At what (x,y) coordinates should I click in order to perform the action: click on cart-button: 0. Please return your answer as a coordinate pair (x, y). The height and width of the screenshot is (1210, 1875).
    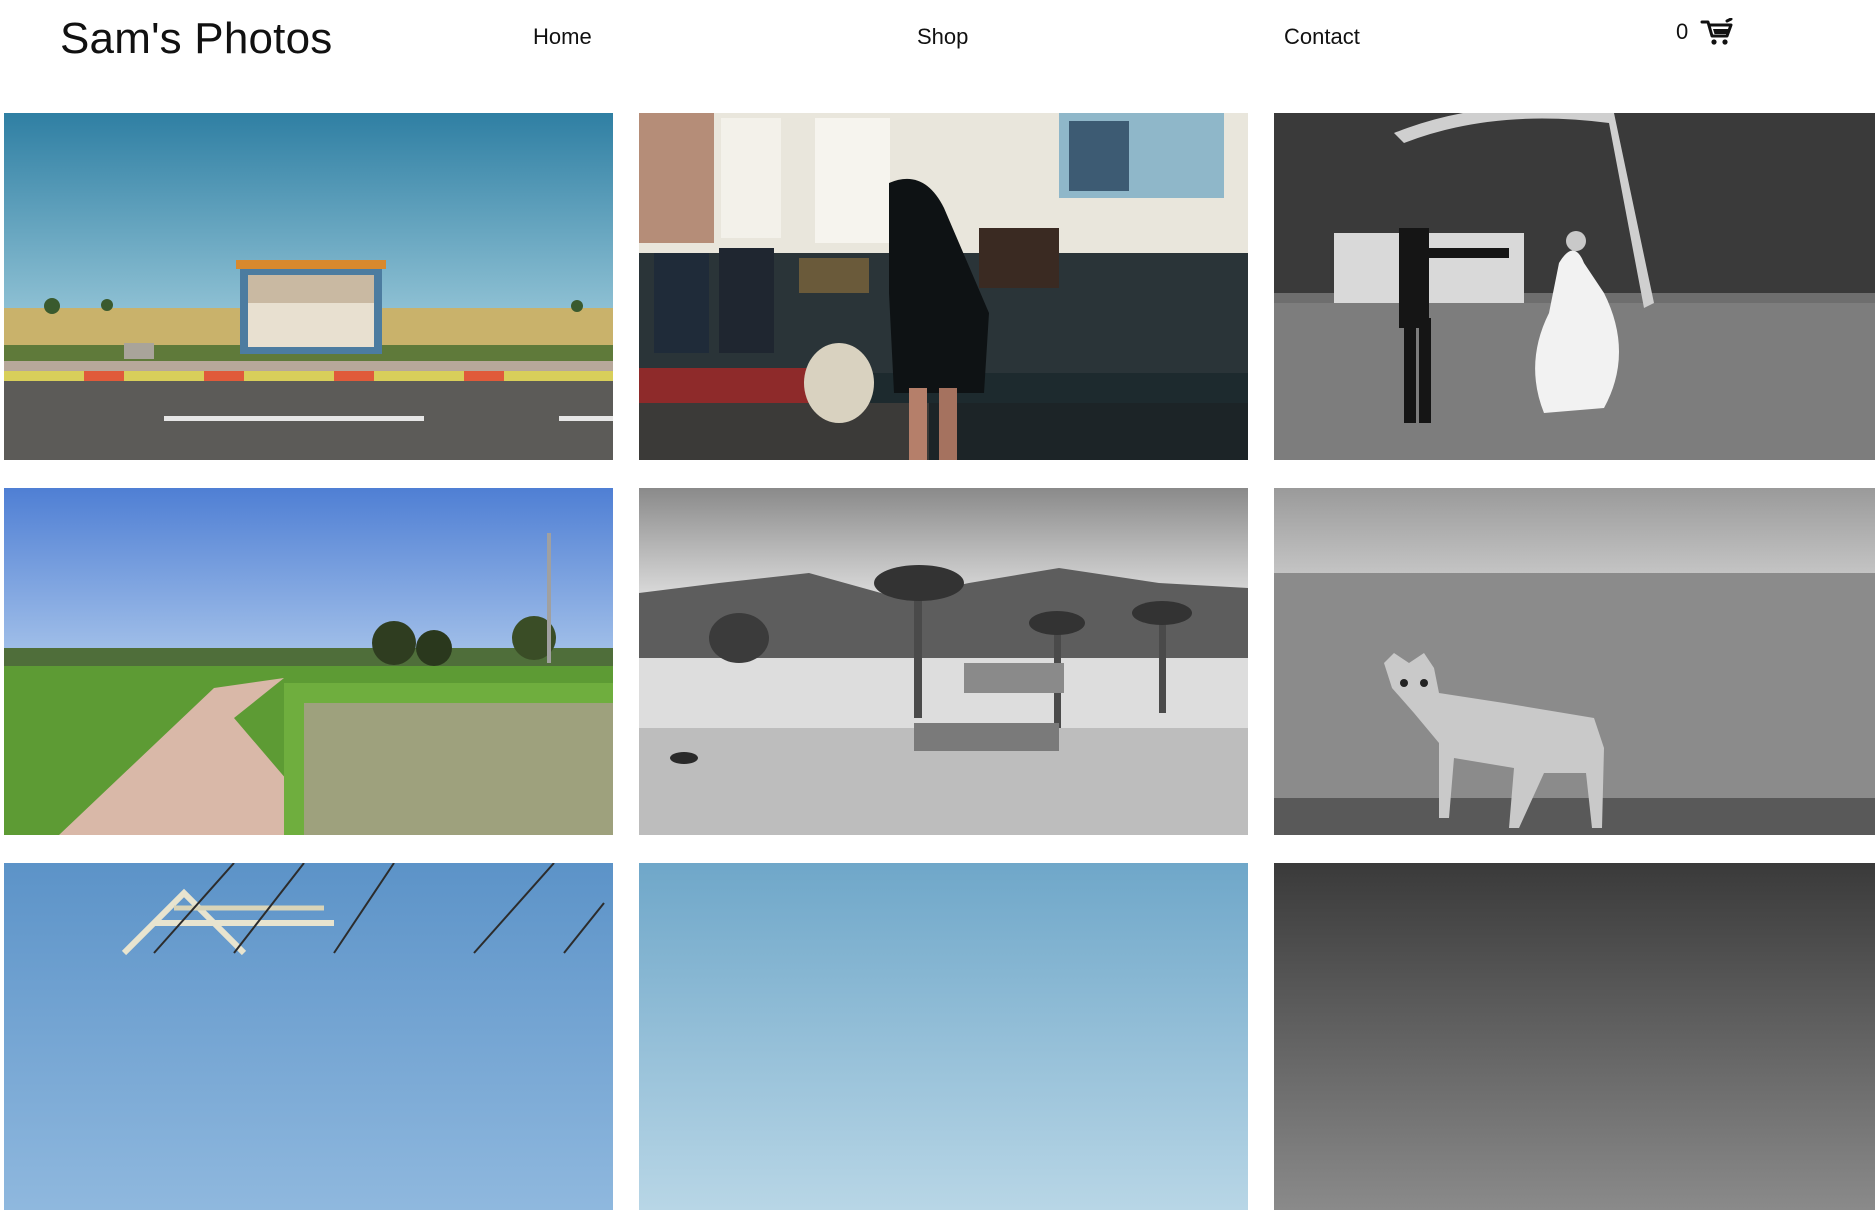
    Looking at the image, I should click on (1705, 32).